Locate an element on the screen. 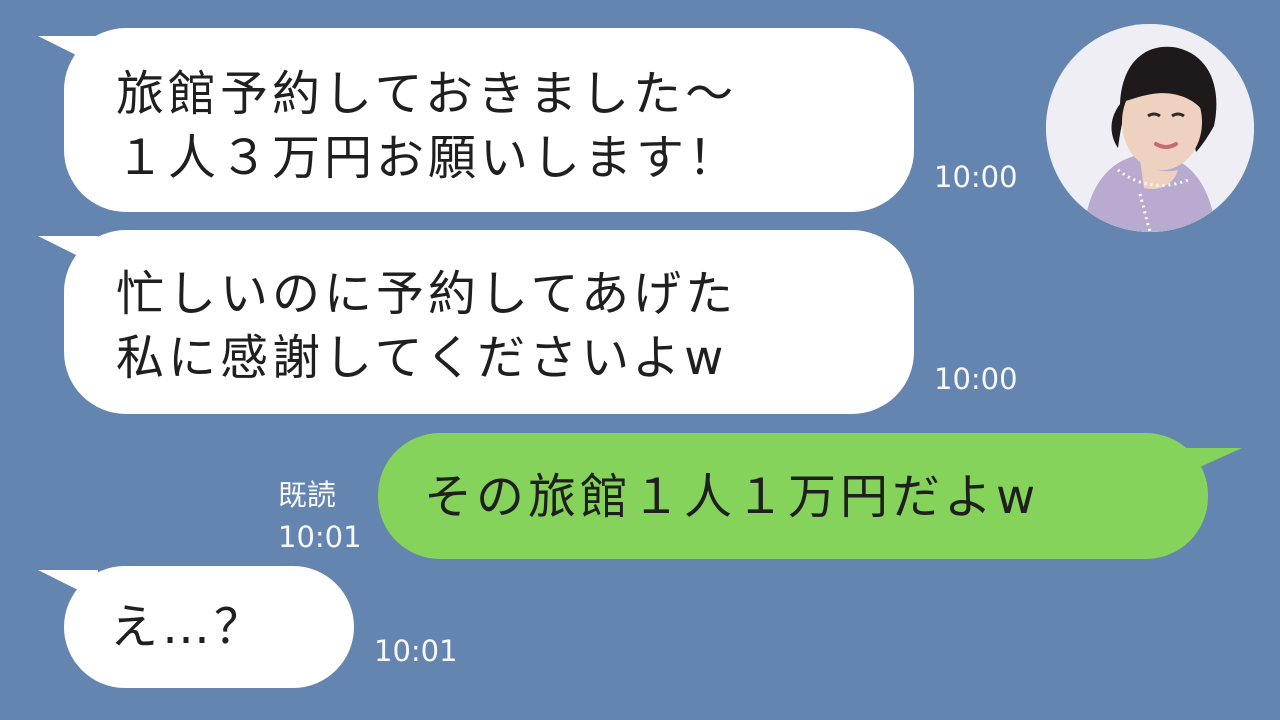 This screenshot has height=720, width=1280. message-text: 旅館予約しておきました〜 １人３万円お願いします！ is located at coordinates (428, 126).